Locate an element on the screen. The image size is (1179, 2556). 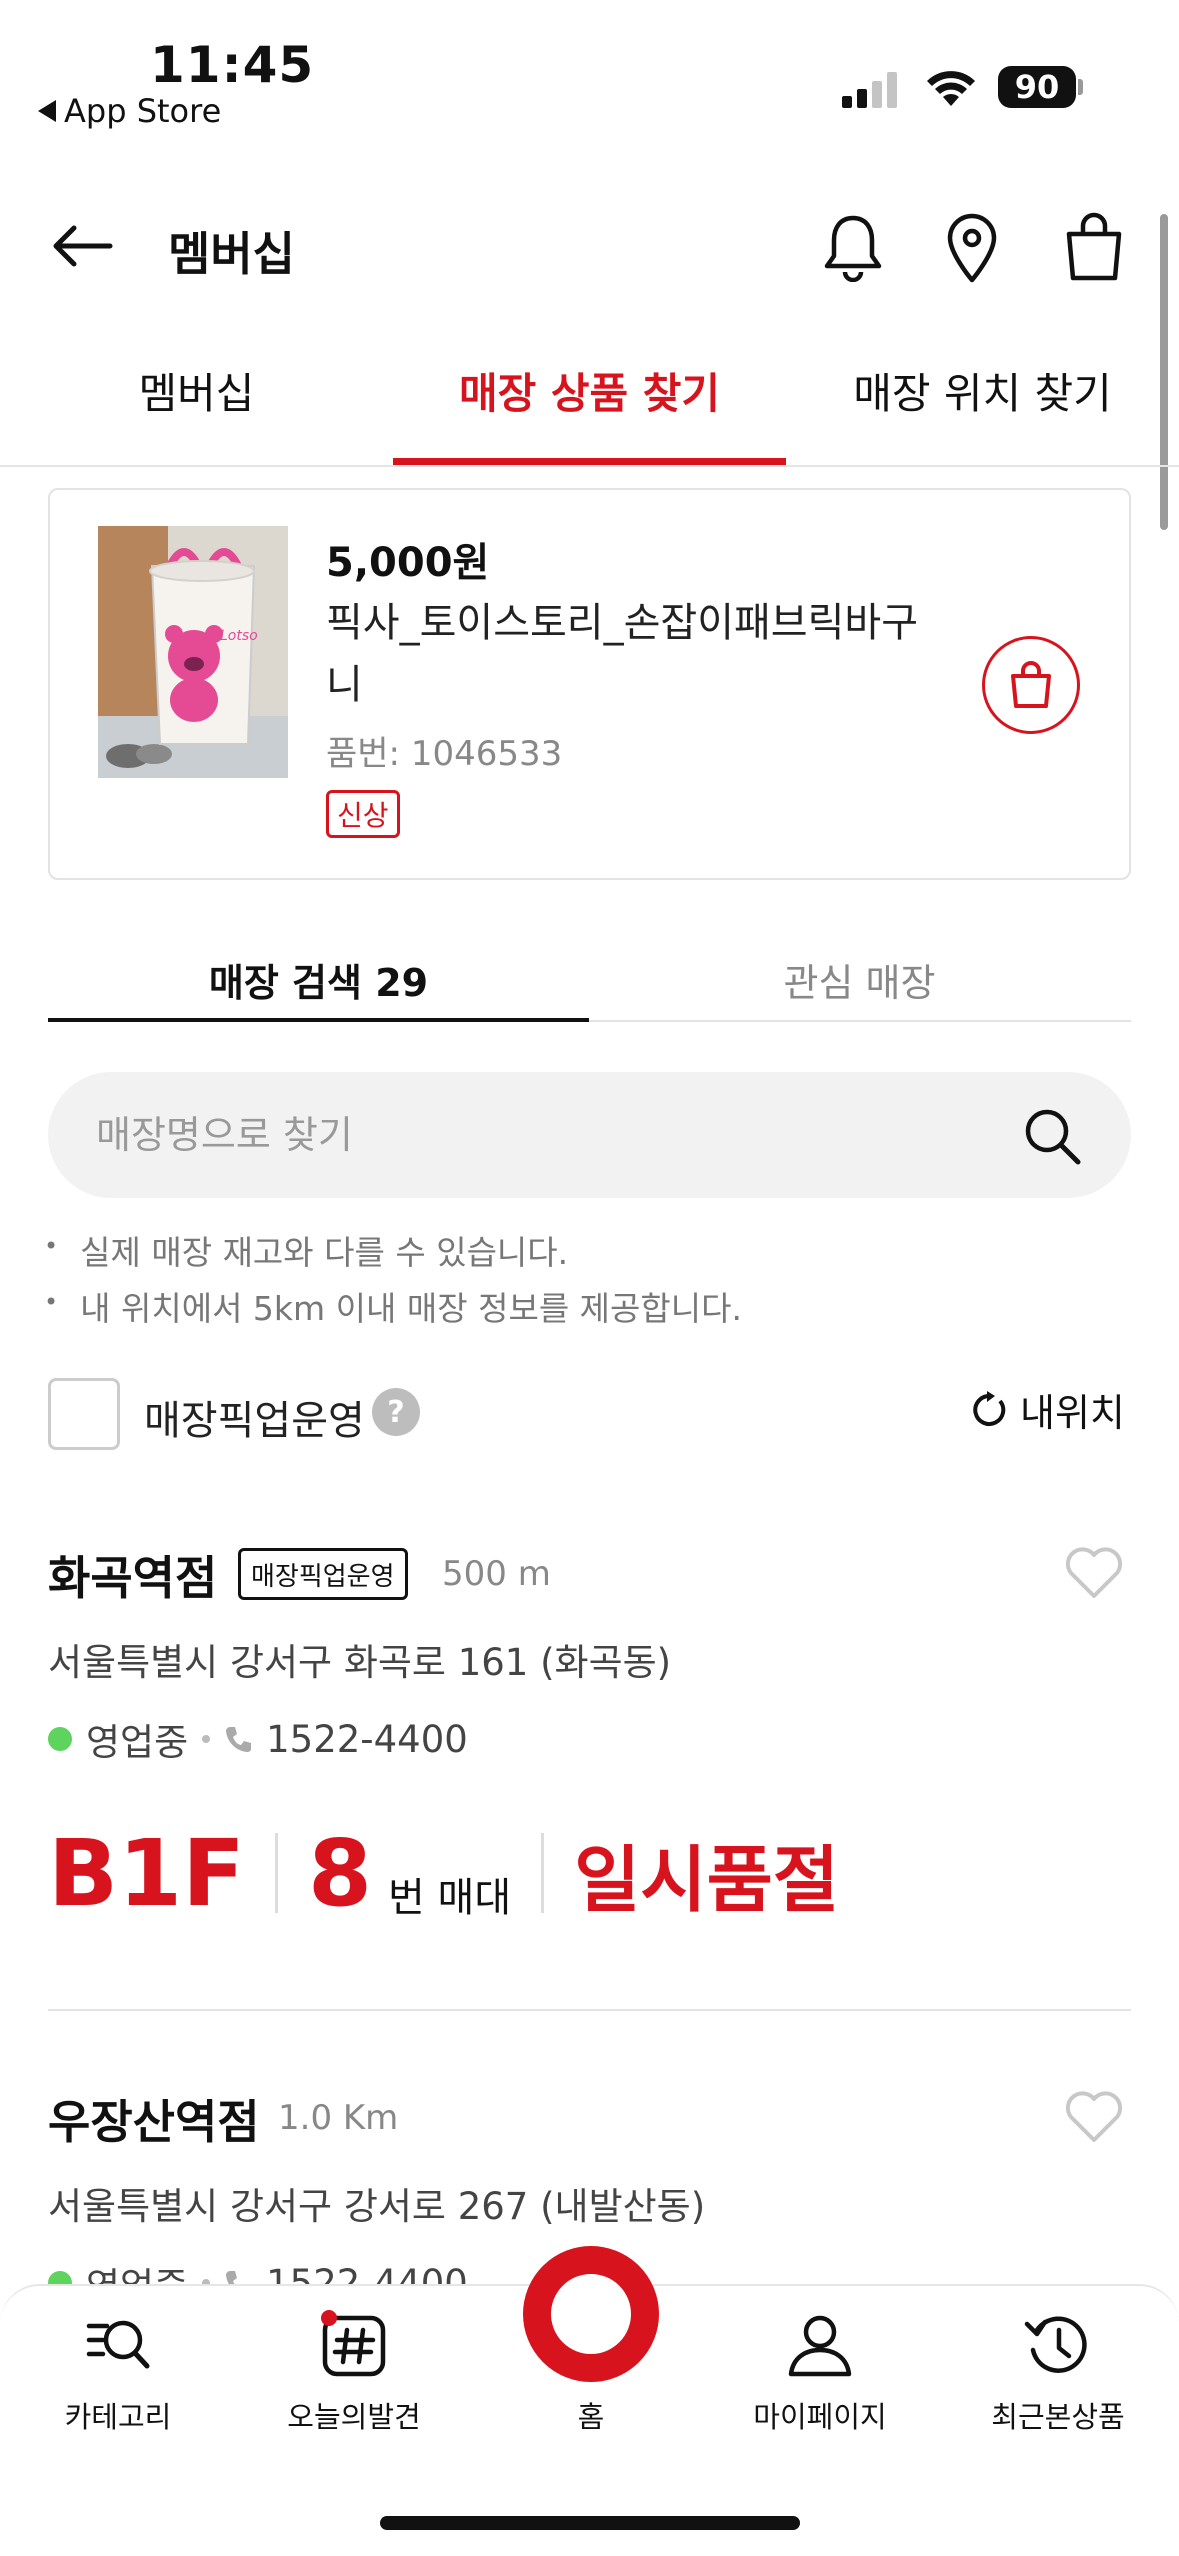
back-triangle-icon is located at coordinates (47, 111).